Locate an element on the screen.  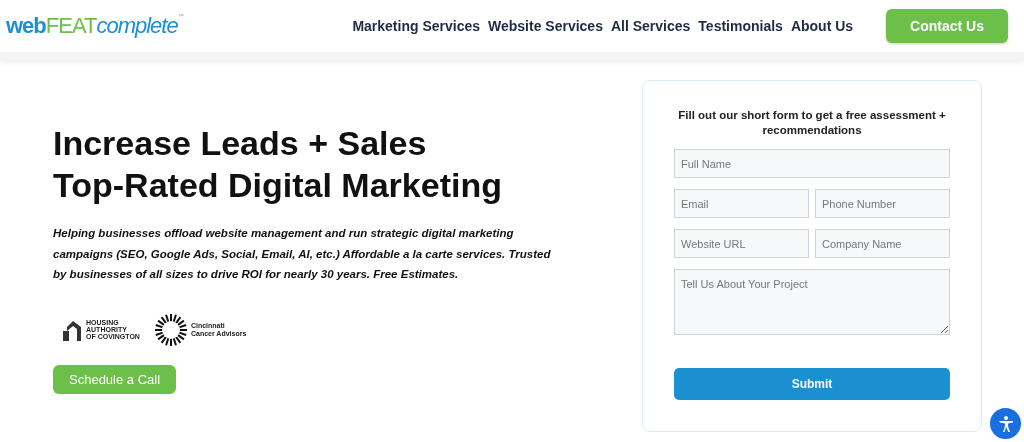
submit-button: Submit is located at coordinates (812, 384).